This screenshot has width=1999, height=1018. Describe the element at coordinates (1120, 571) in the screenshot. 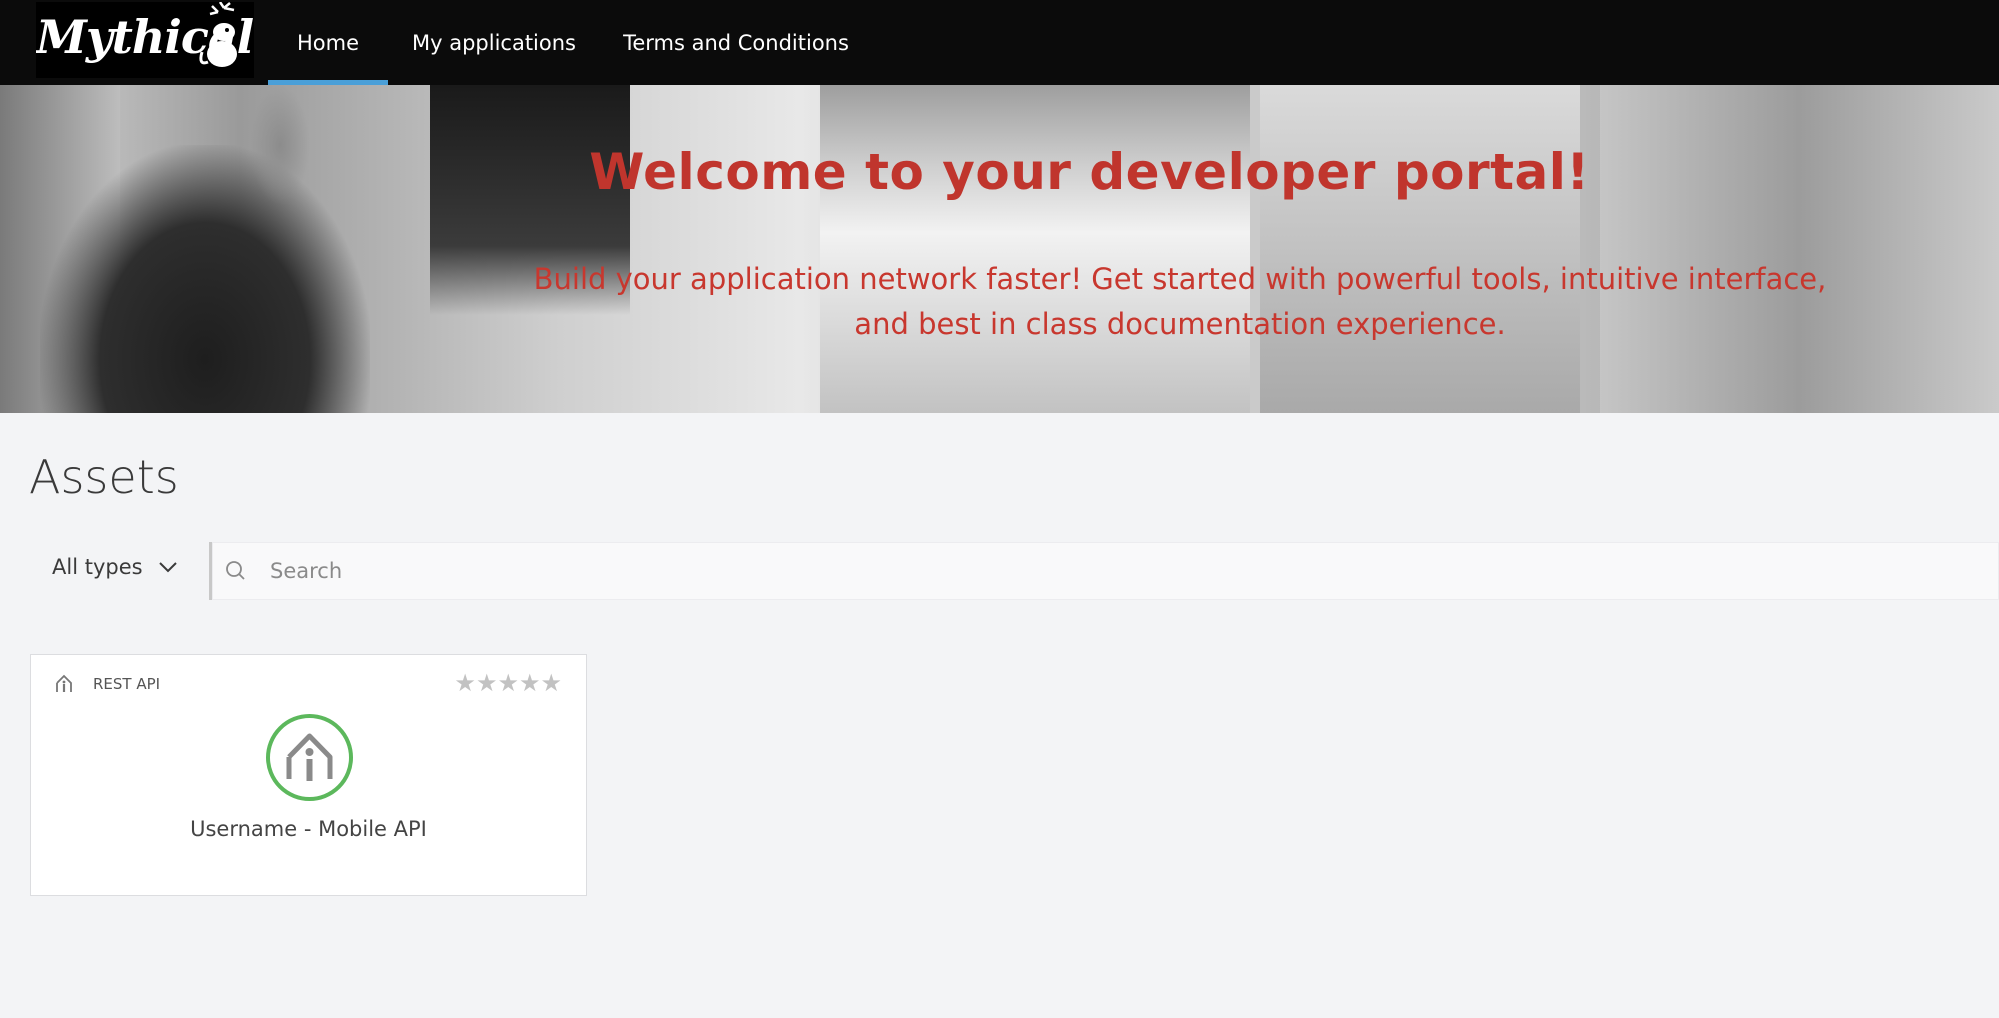

I see `search-input` at that location.